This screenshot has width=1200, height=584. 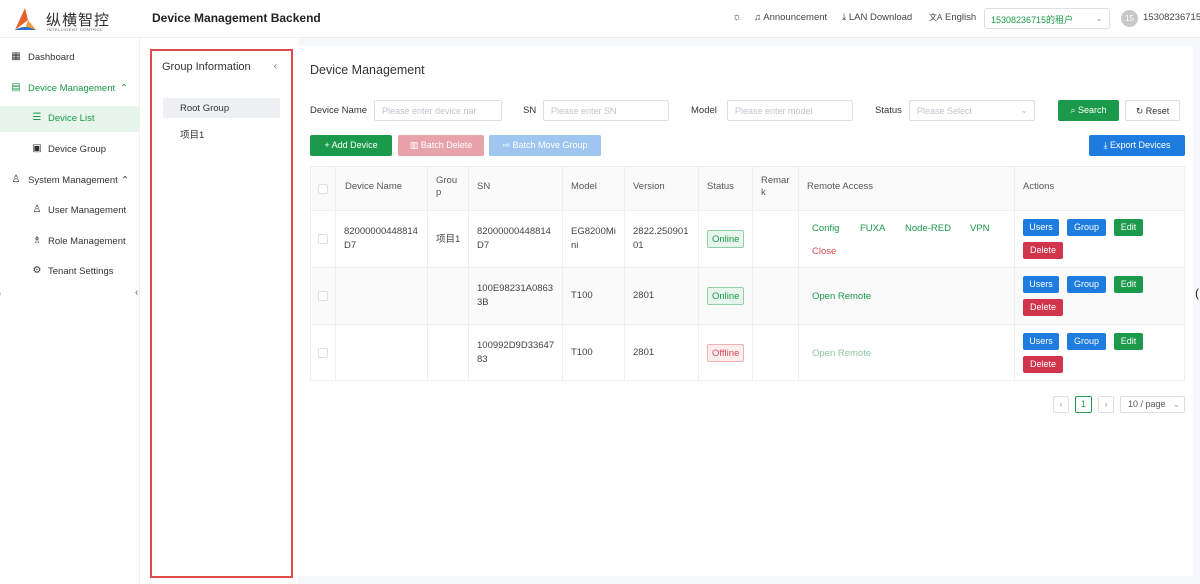 I want to click on search-label: Search, so click(x=1092, y=110).